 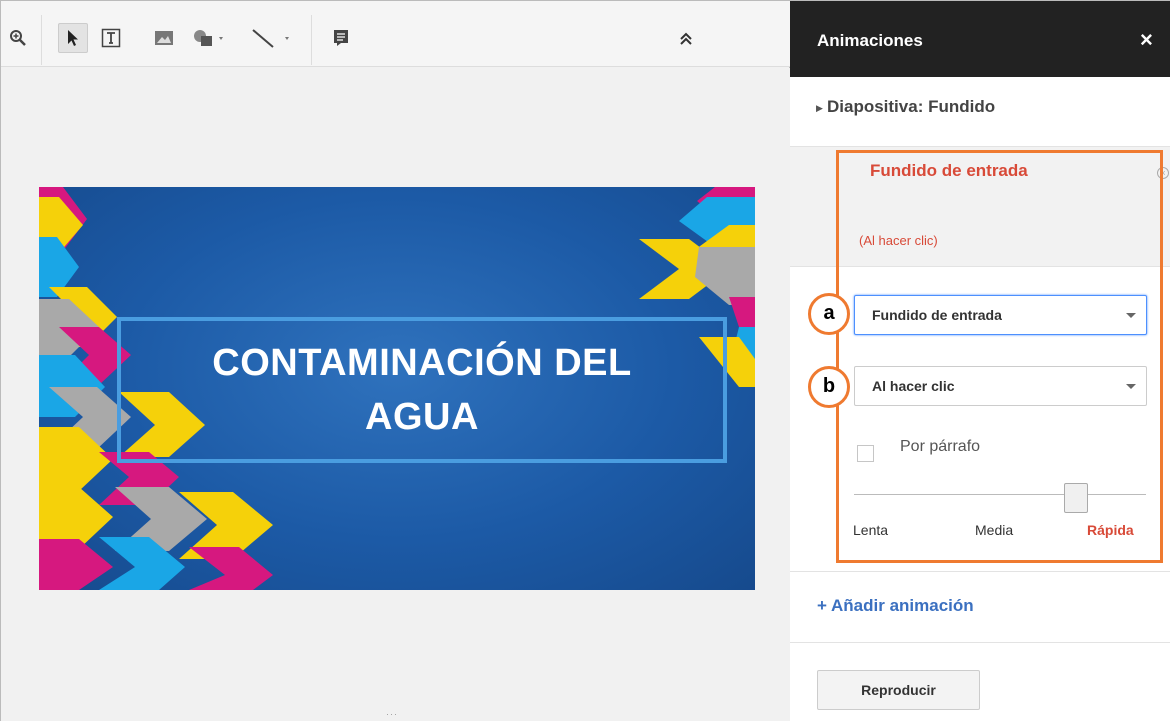 What do you see at coordinates (1163, 173) in the screenshot?
I see `remove-animation-icon: ×` at bounding box center [1163, 173].